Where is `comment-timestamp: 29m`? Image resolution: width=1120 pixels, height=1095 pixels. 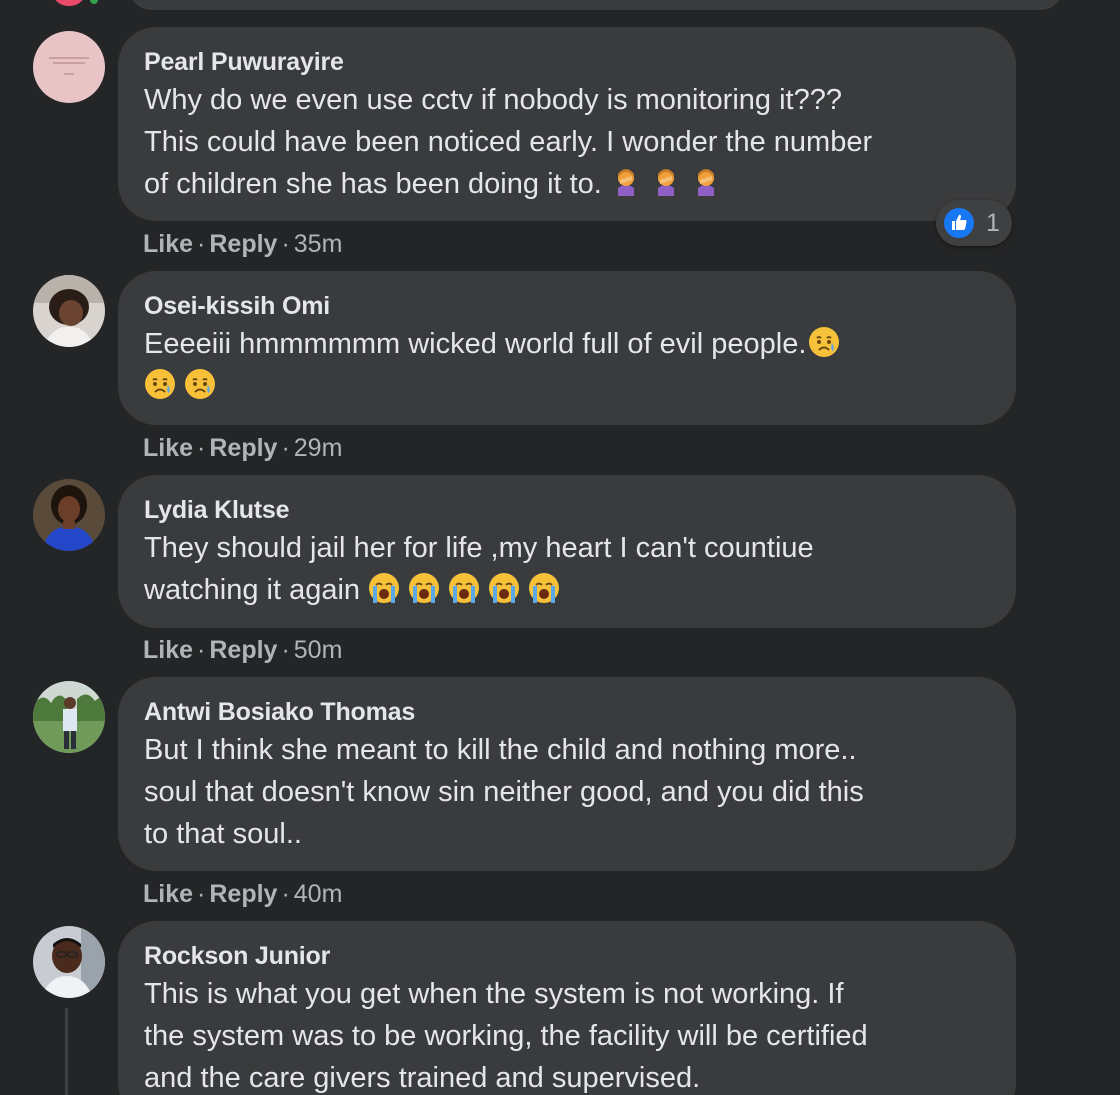
comment-timestamp: 29m is located at coordinates (318, 448).